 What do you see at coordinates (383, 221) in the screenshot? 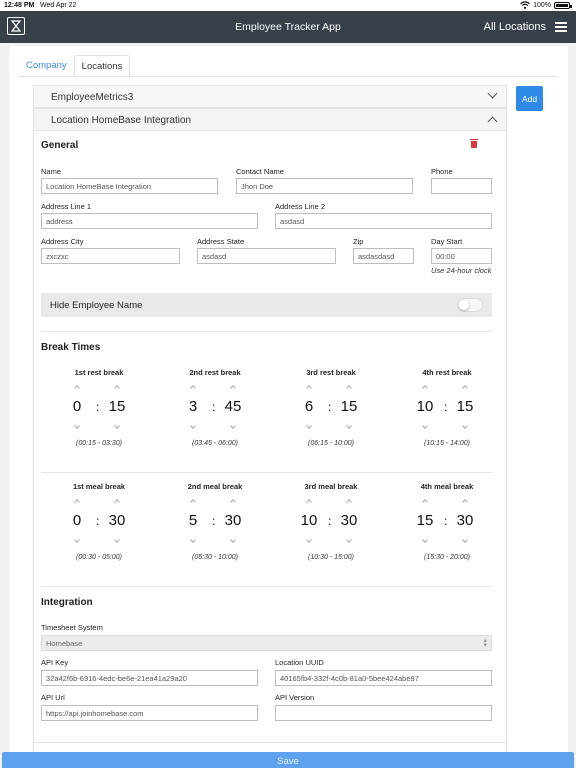
I see `address2-input: asdasd` at bounding box center [383, 221].